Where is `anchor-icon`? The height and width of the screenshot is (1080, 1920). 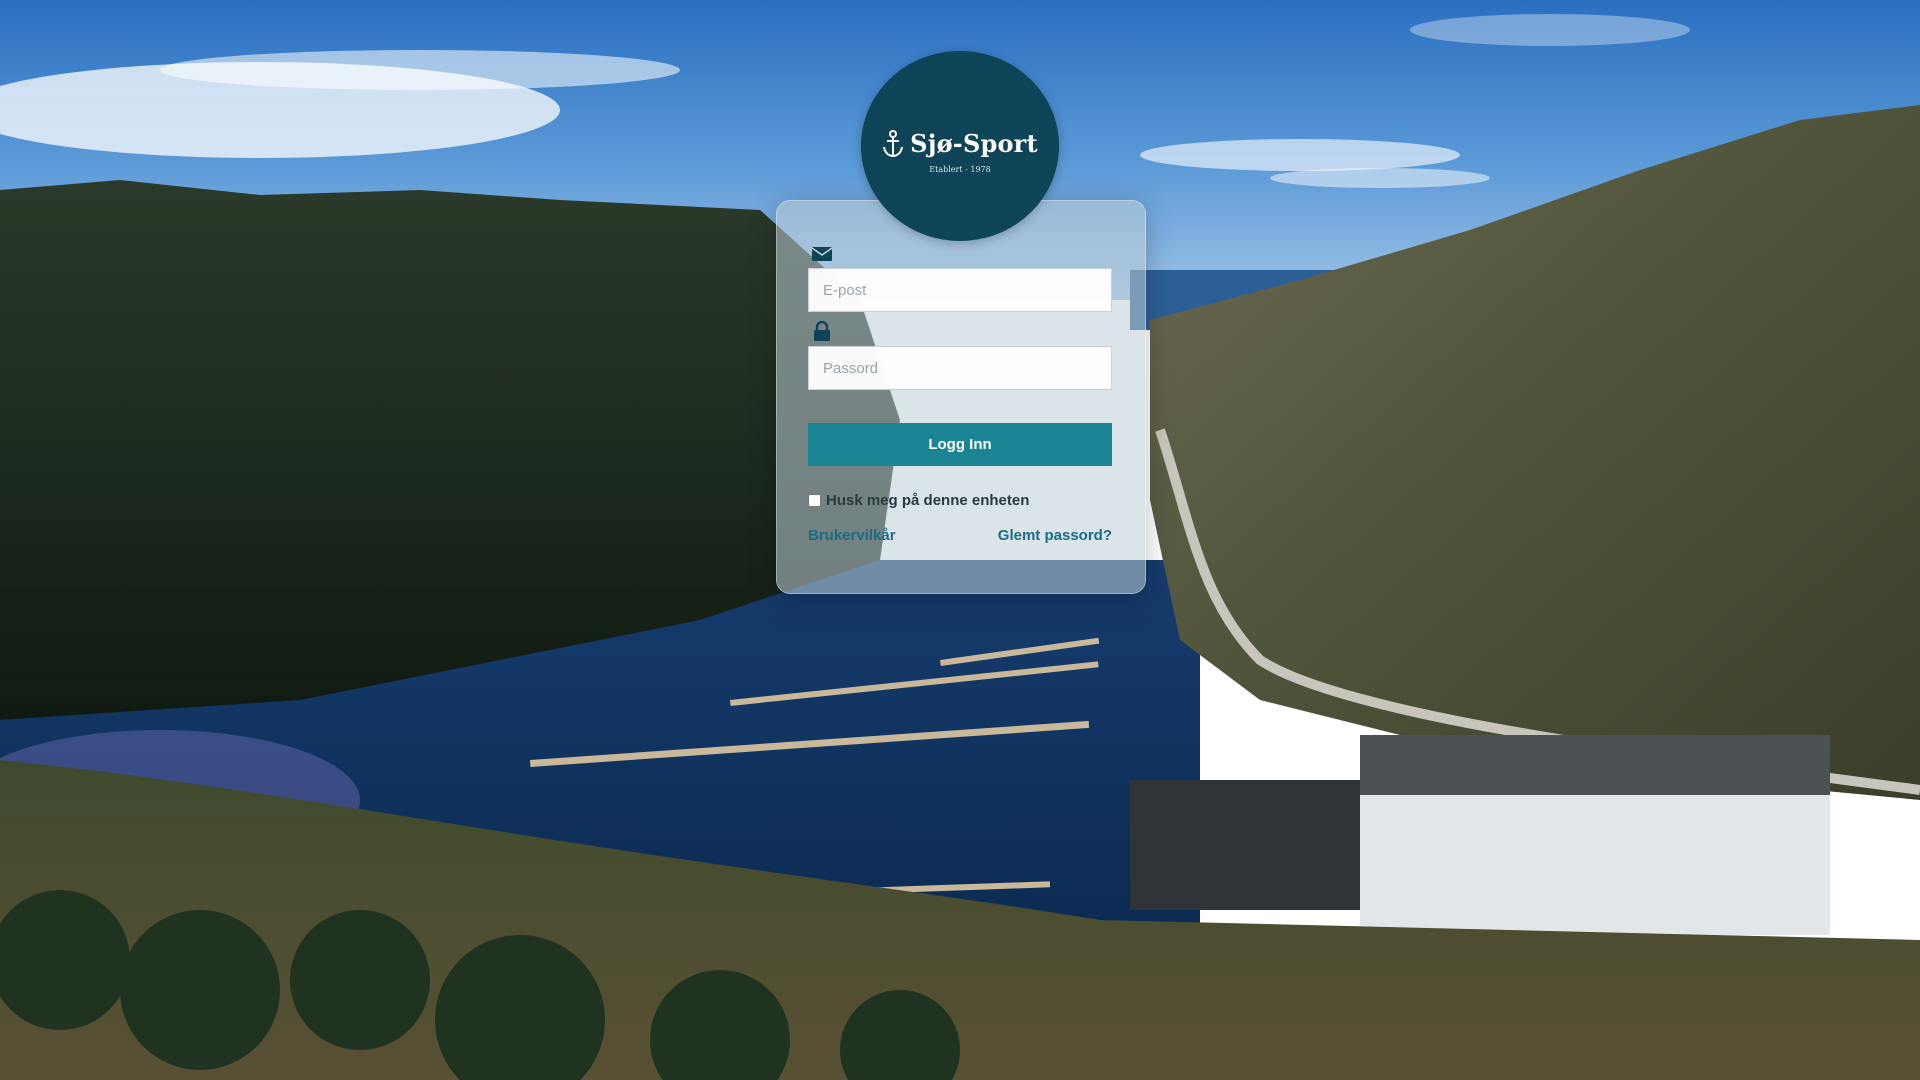
anchor-icon is located at coordinates (893, 143).